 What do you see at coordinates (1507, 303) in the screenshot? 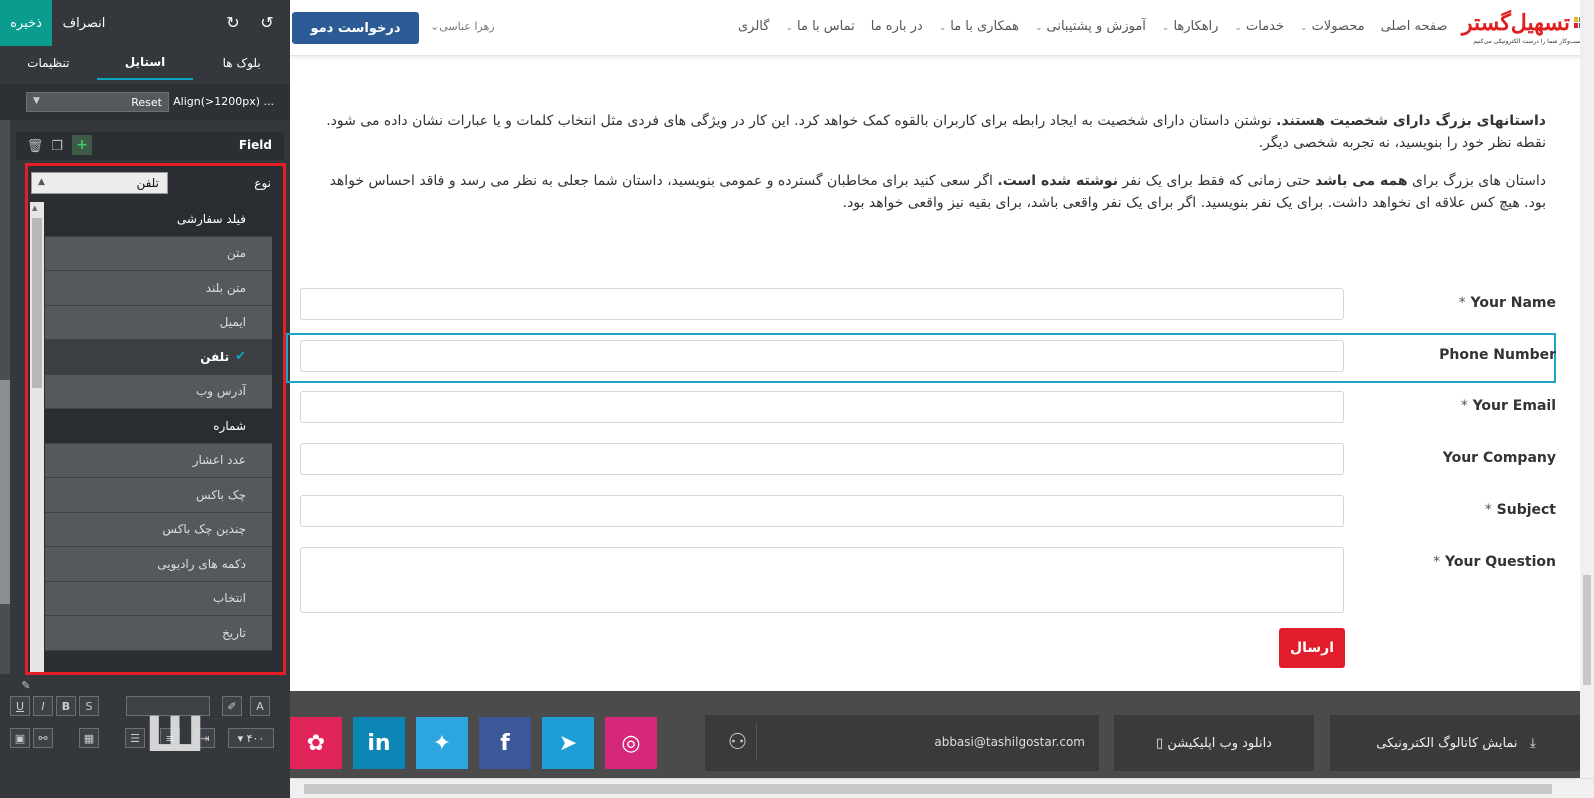
I see `name-label: * Your Name` at bounding box center [1507, 303].